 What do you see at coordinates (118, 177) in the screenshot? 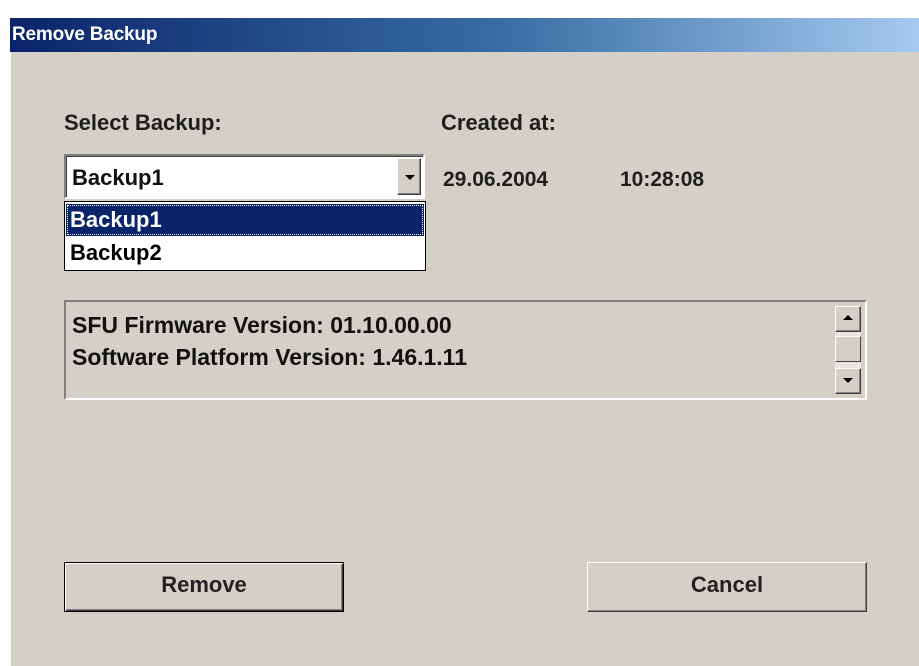
I see `backup-combobox-value: Backup1` at bounding box center [118, 177].